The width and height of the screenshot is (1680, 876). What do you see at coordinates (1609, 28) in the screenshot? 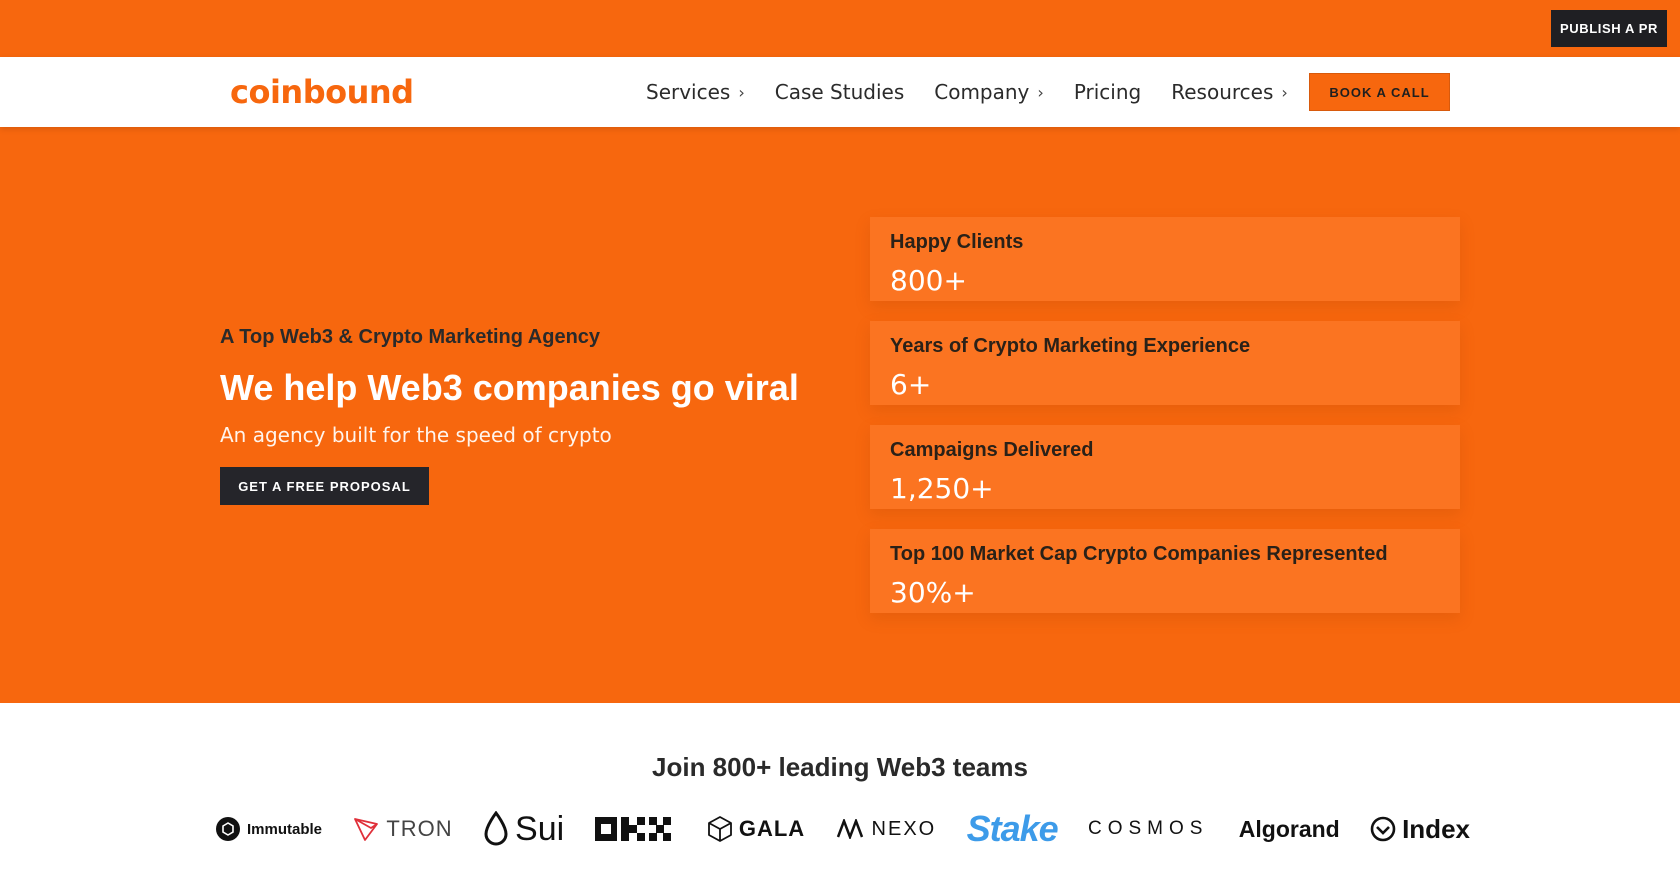
I see `publish-pr-button: PUBLISH A PR` at bounding box center [1609, 28].